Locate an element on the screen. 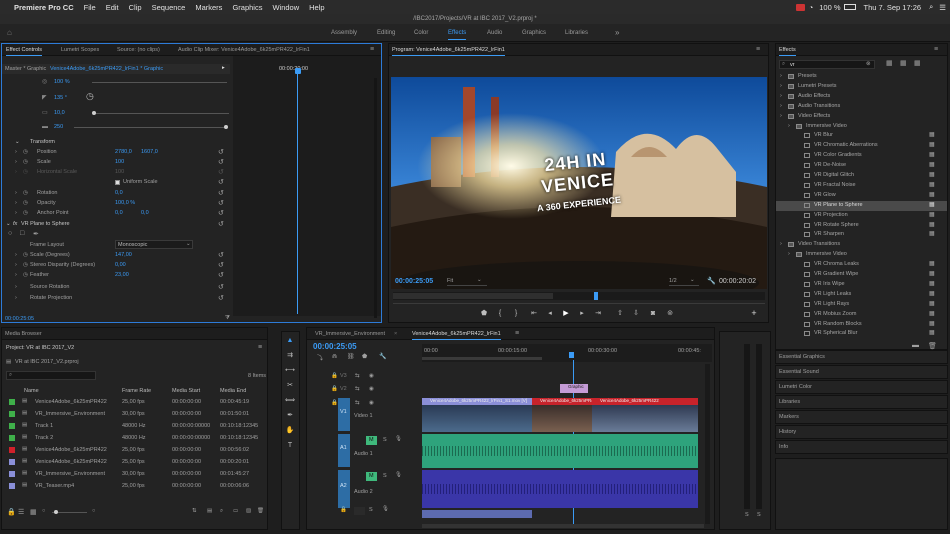 The height and width of the screenshot is (534, 950). effects-tree-item: › Immersive Video is located at coordinates (861, 255).